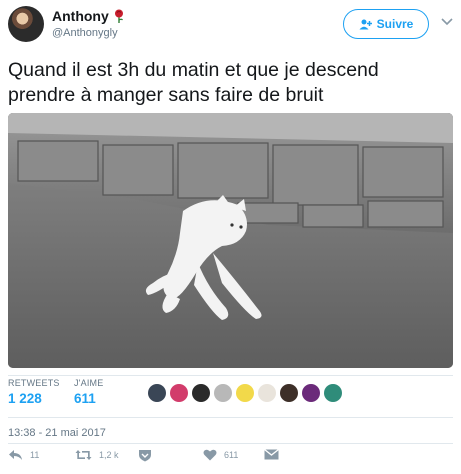 The image size is (461, 474). What do you see at coordinates (25, 398) in the screenshot?
I see `retweets-value: 1 228` at bounding box center [25, 398].